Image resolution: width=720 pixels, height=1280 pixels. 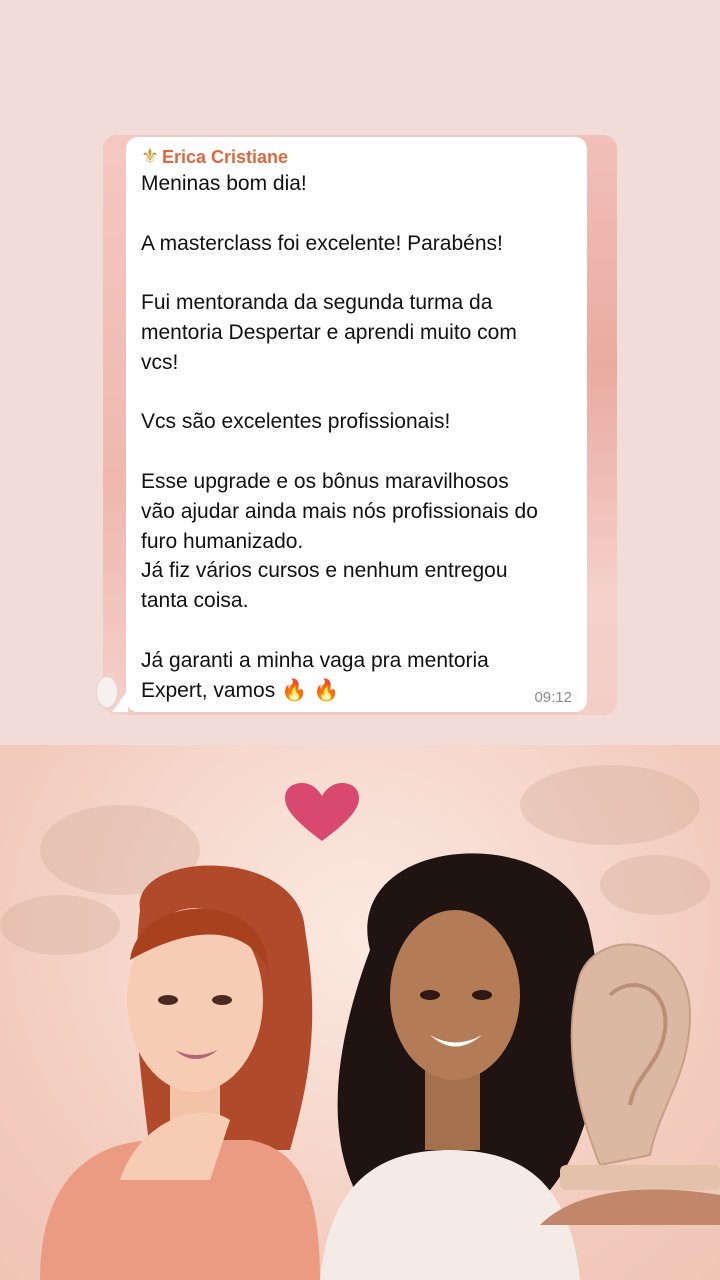 I want to click on heart-icon, so click(x=322, y=812).